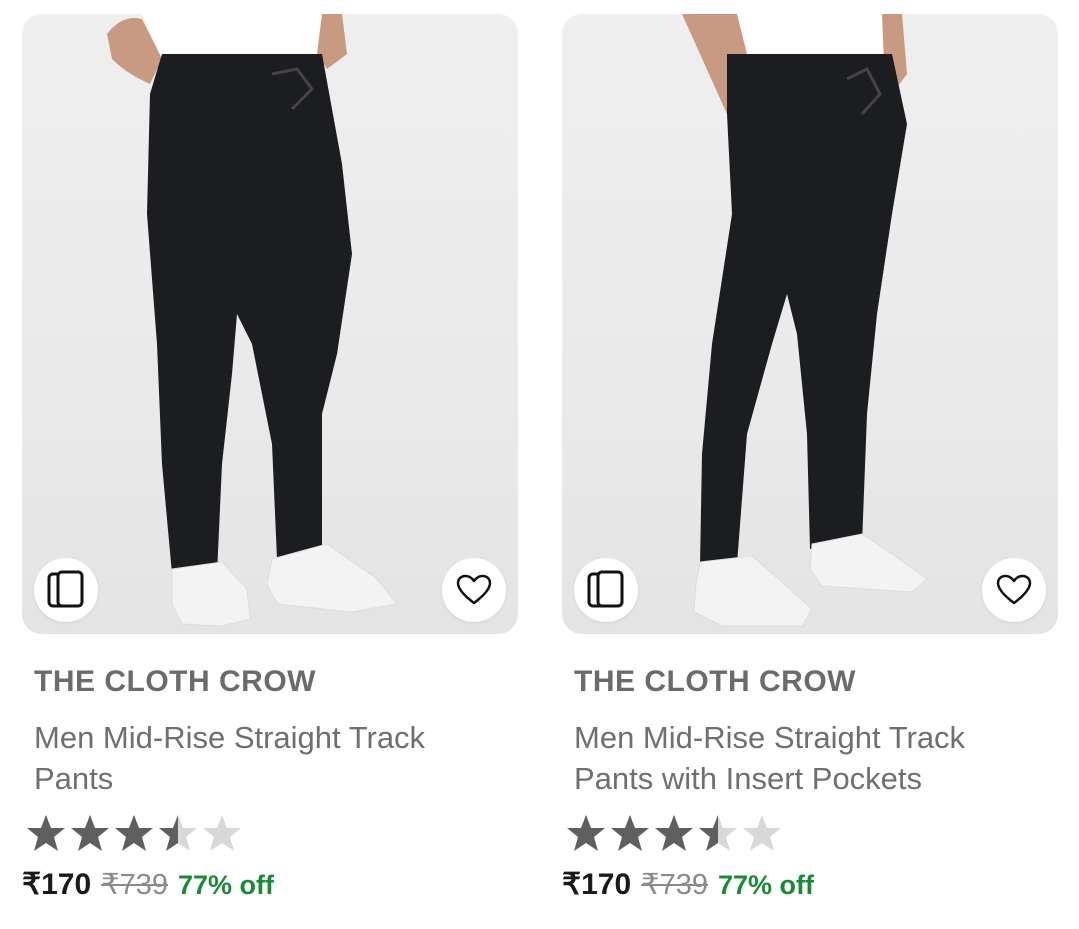  What do you see at coordinates (269, 758) in the screenshot?
I see `product-title: Men Mid-Rise Straight Track Pants` at bounding box center [269, 758].